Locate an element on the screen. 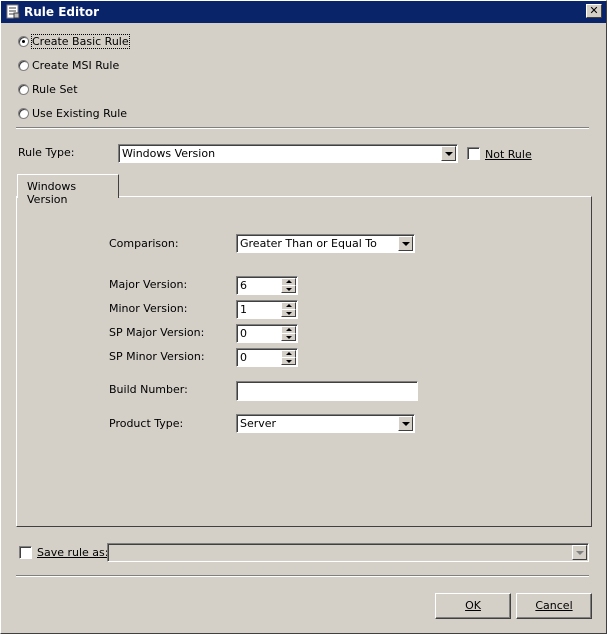  rule-editor-app-icon is located at coordinates (13, 11).